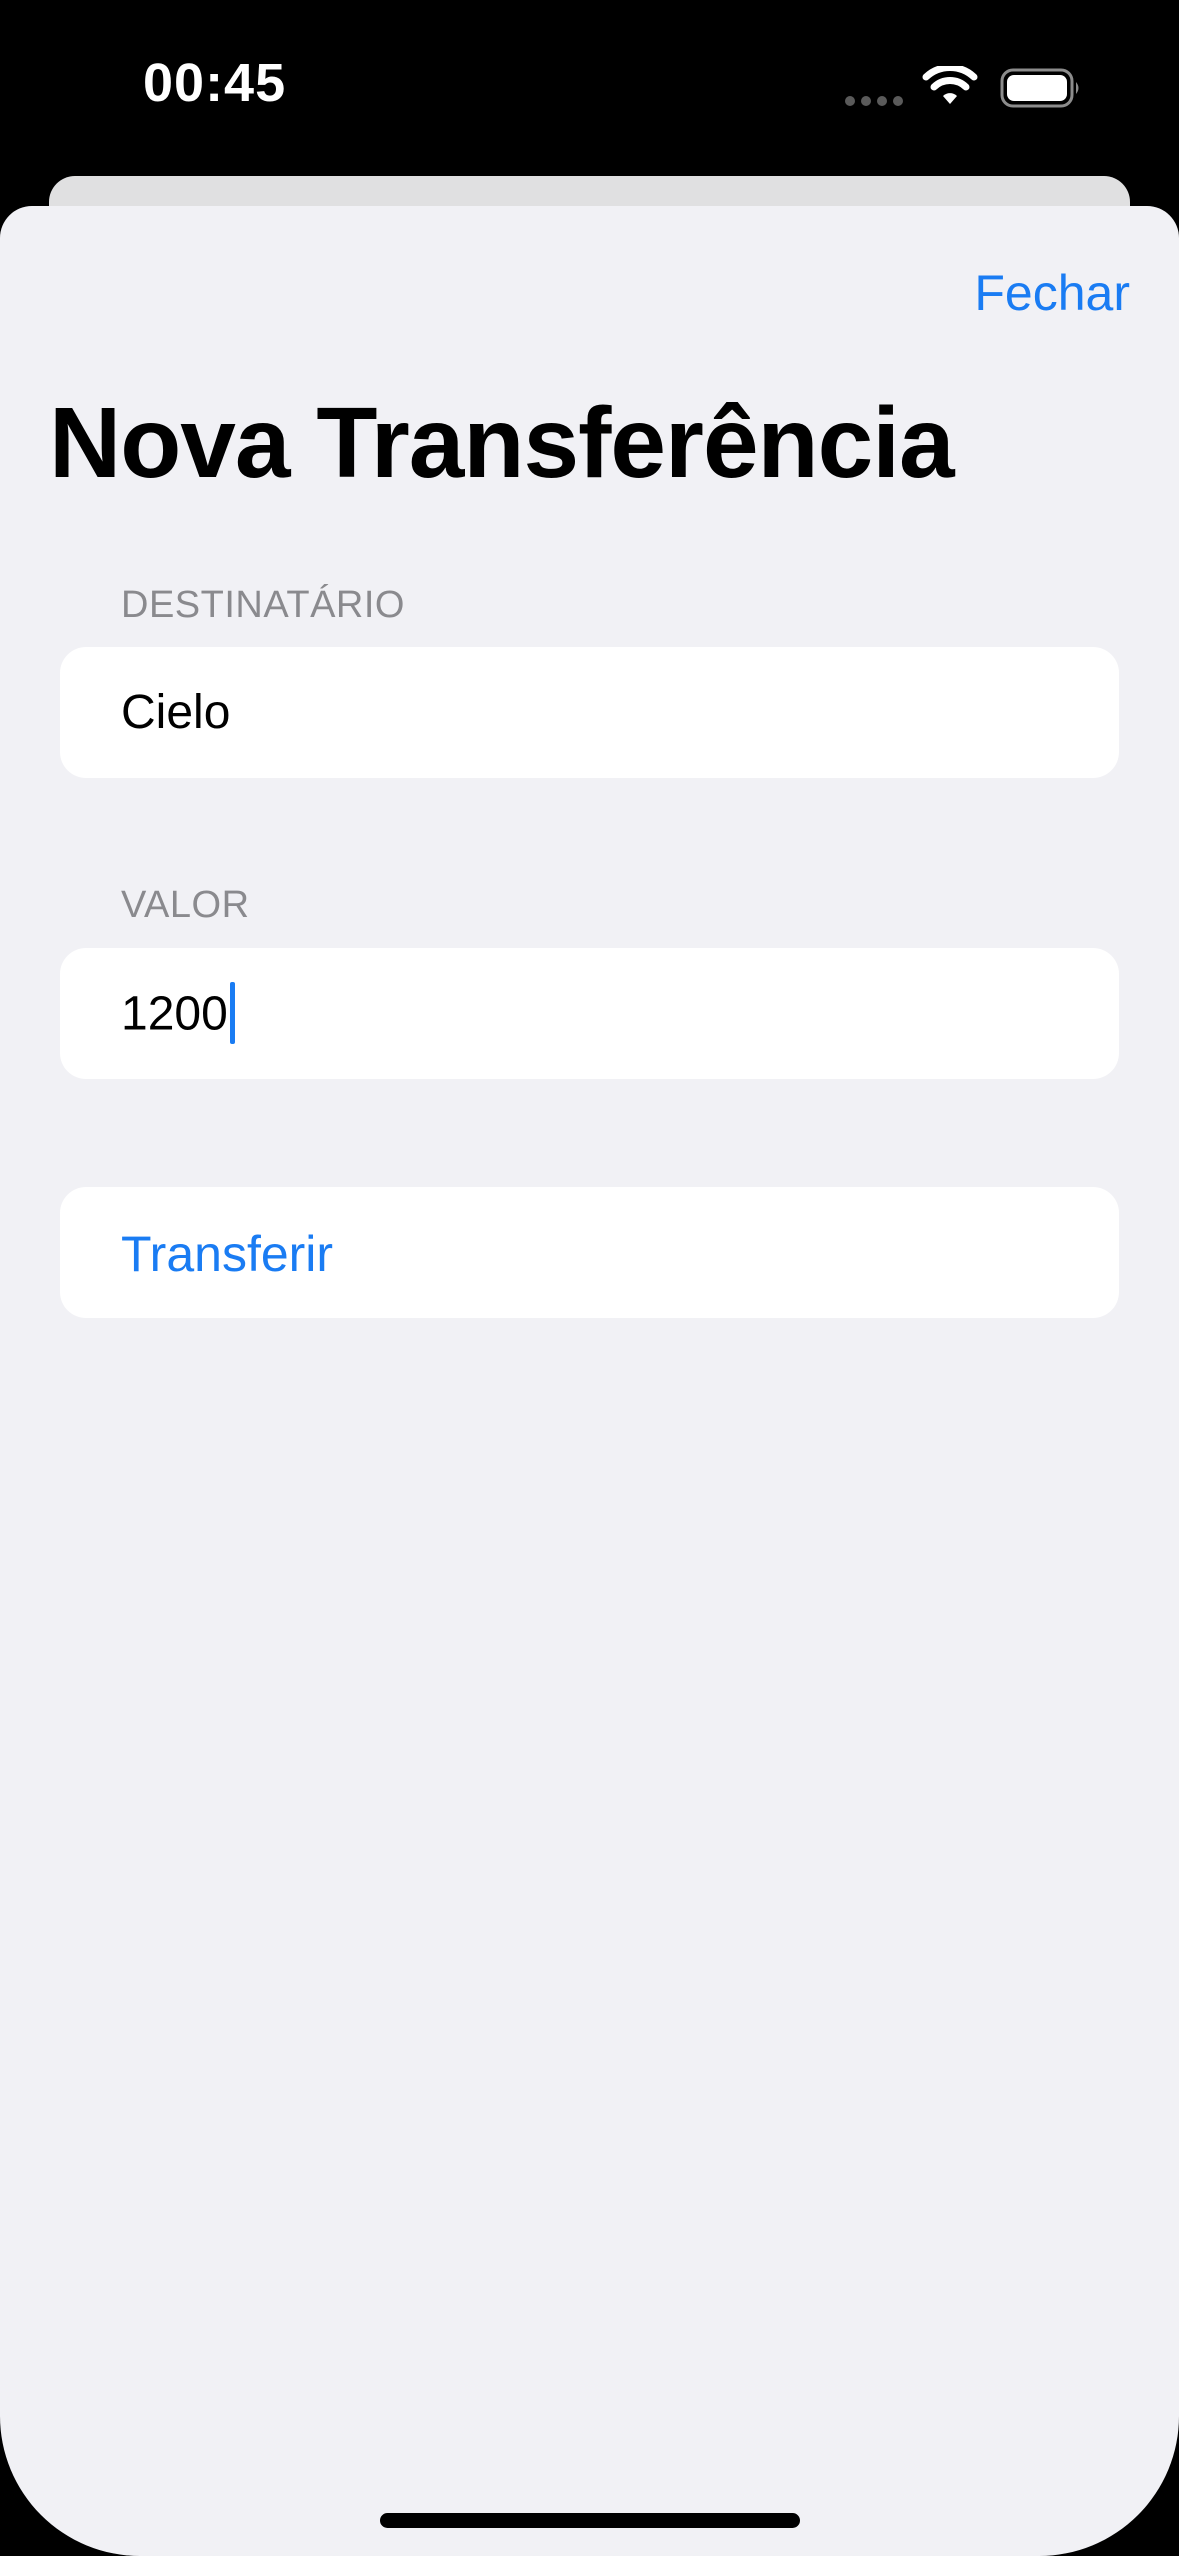 The width and height of the screenshot is (1179, 2556). I want to click on amount-field: 1200, so click(589, 1013).